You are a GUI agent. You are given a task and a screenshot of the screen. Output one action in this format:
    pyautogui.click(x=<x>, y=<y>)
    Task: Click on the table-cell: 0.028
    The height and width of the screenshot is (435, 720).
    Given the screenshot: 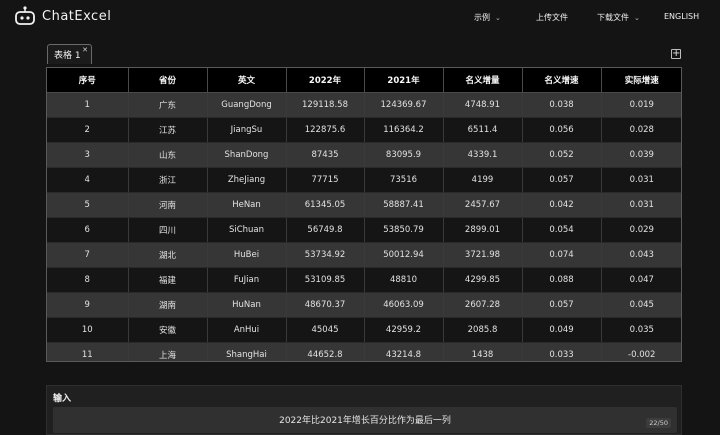 What is the action you would take?
    pyautogui.click(x=641, y=130)
    